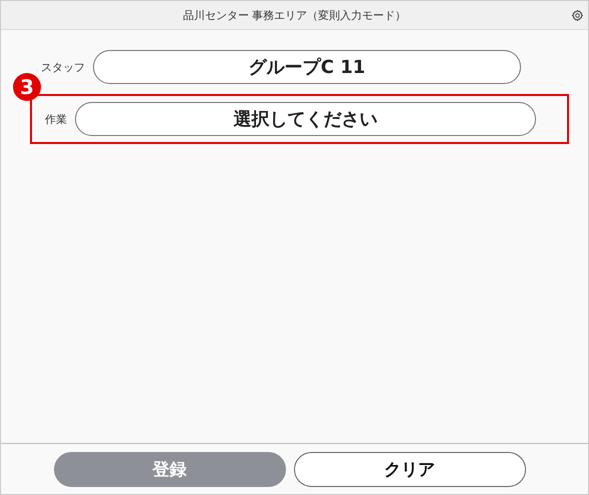 The image size is (589, 495). I want to click on select-field: グループC 11, so click(307, 67).